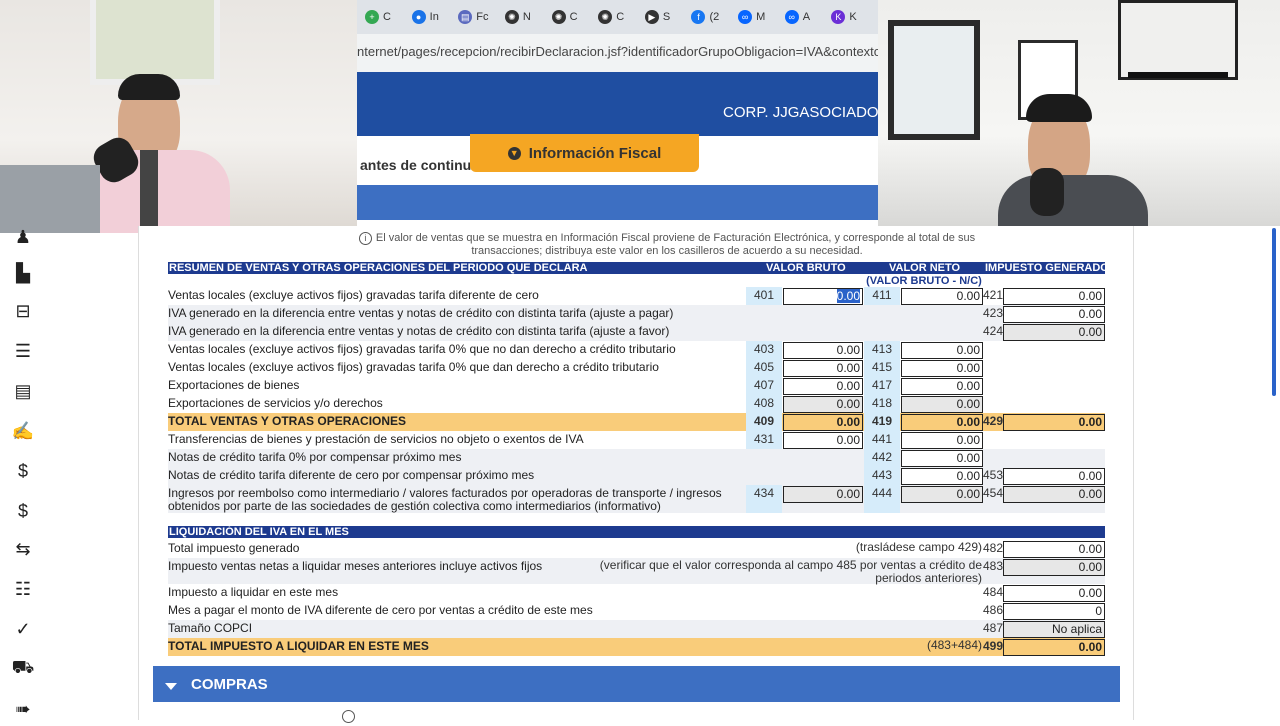  Describe the element at coordinates (942, 476) in the screenshot. I see `field-input-443: 0.00` at that location.